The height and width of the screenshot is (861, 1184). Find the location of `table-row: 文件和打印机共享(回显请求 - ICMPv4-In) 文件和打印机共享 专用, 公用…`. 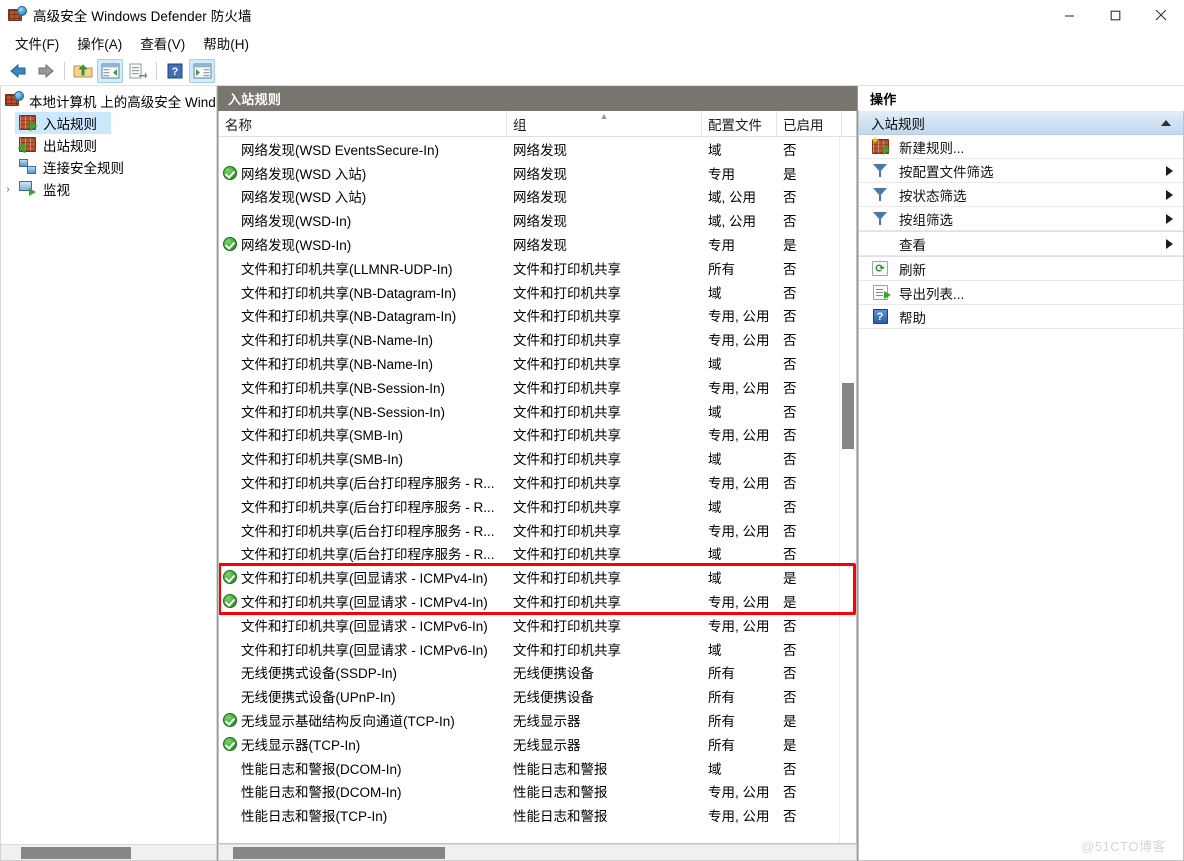

table-row: 文件和打印机共享(回显请求 - ICMPv4-In) 文件和打印机共享 专用, 公用… is located at coordinates (537, 601).